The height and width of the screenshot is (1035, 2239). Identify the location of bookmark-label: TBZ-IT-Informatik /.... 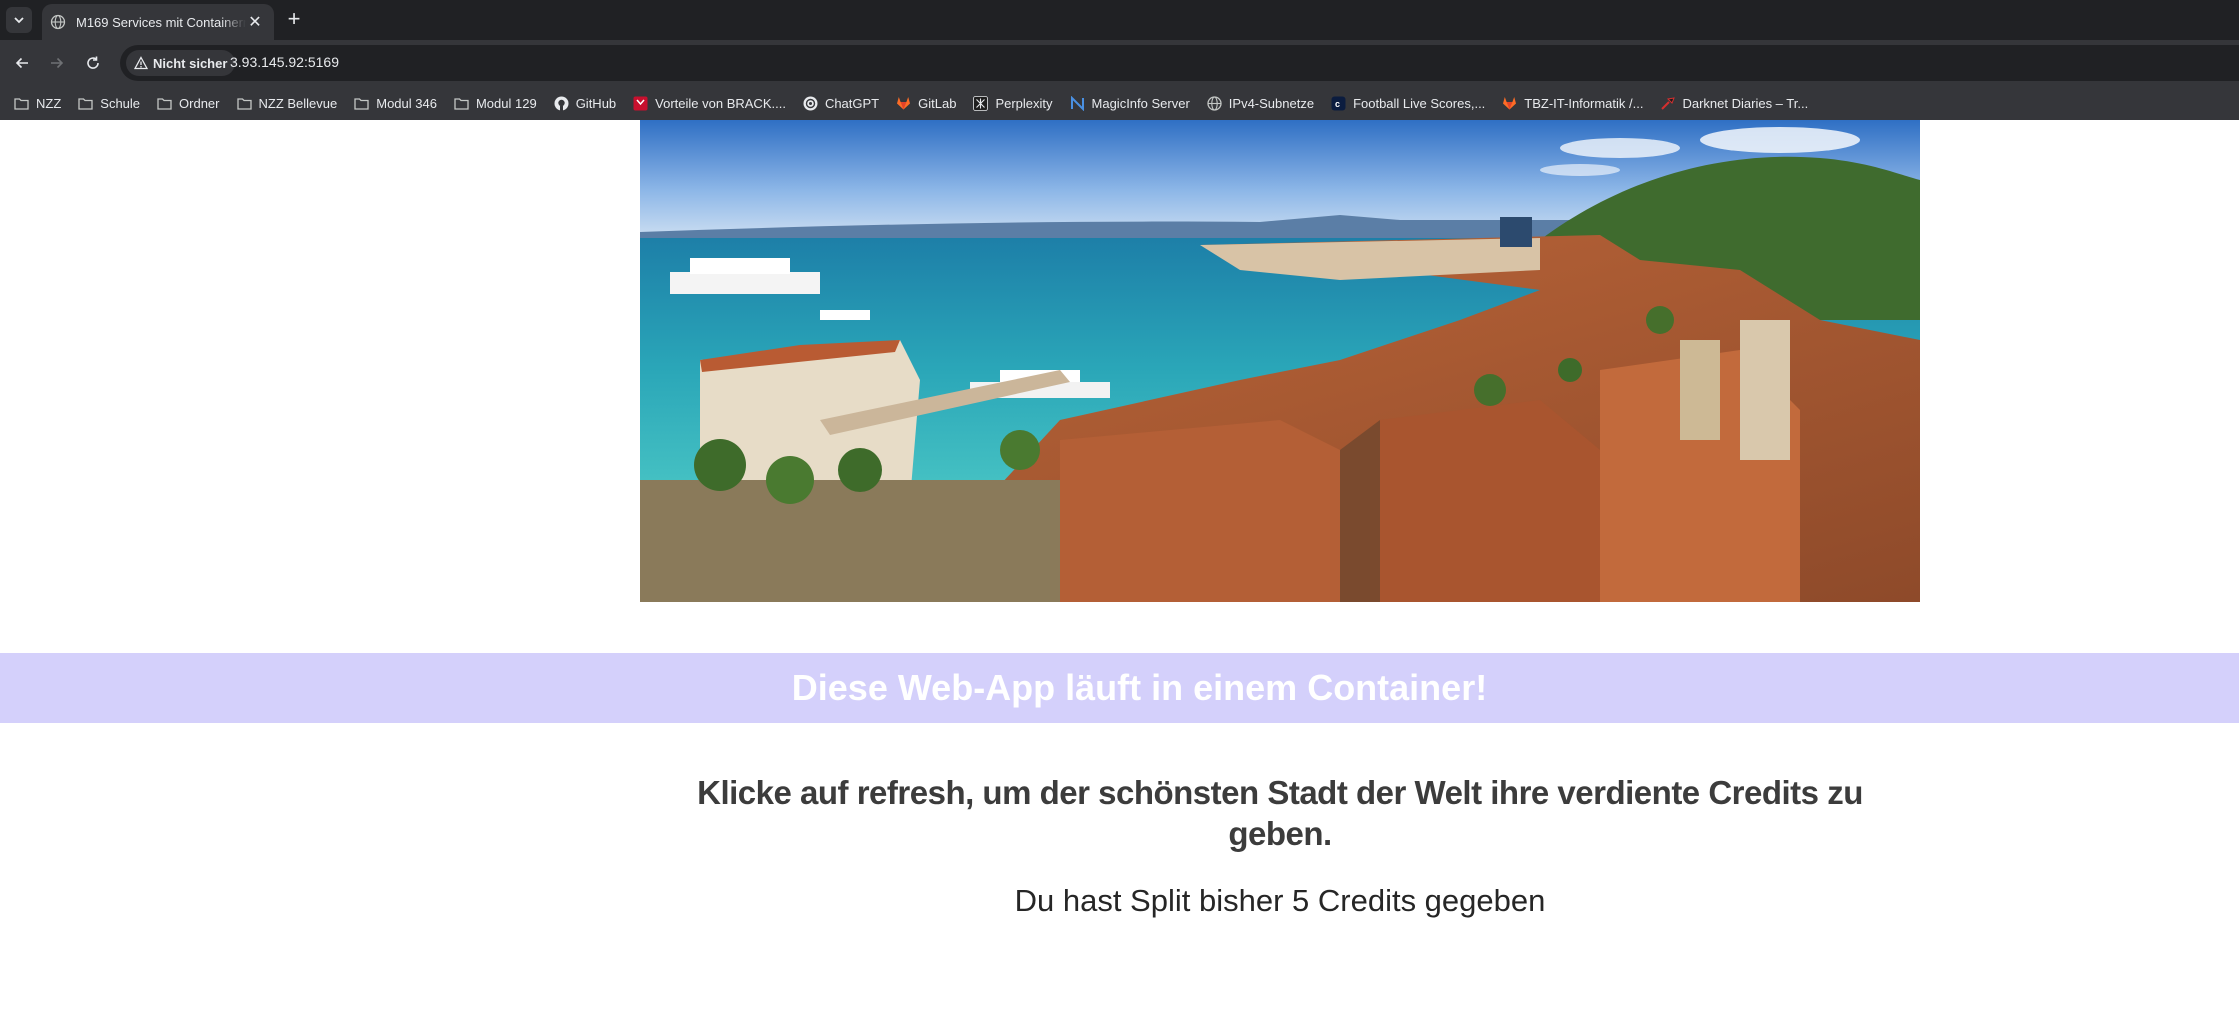
(1584, 103).